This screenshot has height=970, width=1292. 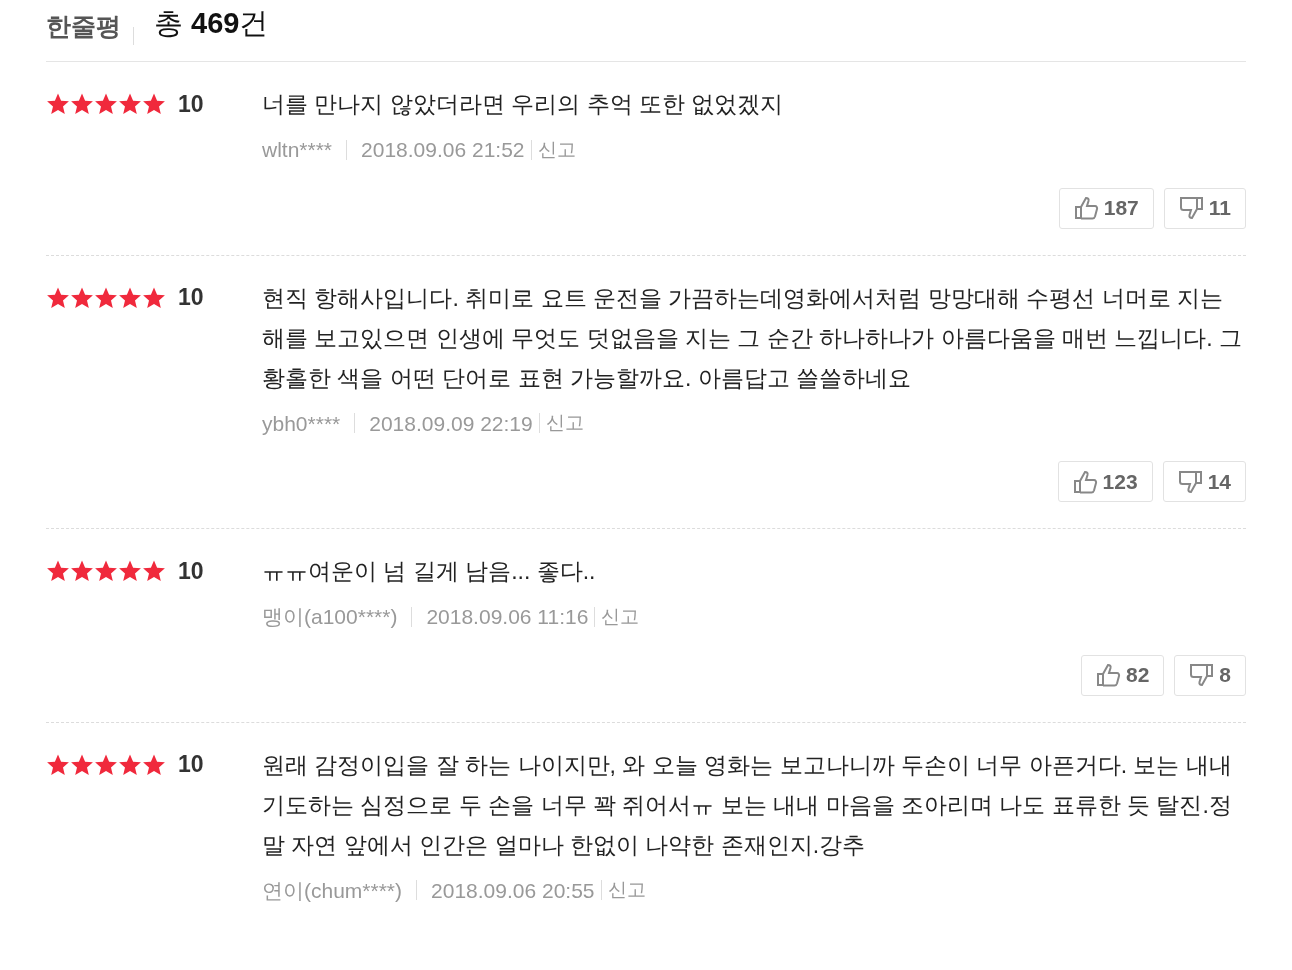 I want to click on author-name: 연이(chum****), so click(x=332, y=890).